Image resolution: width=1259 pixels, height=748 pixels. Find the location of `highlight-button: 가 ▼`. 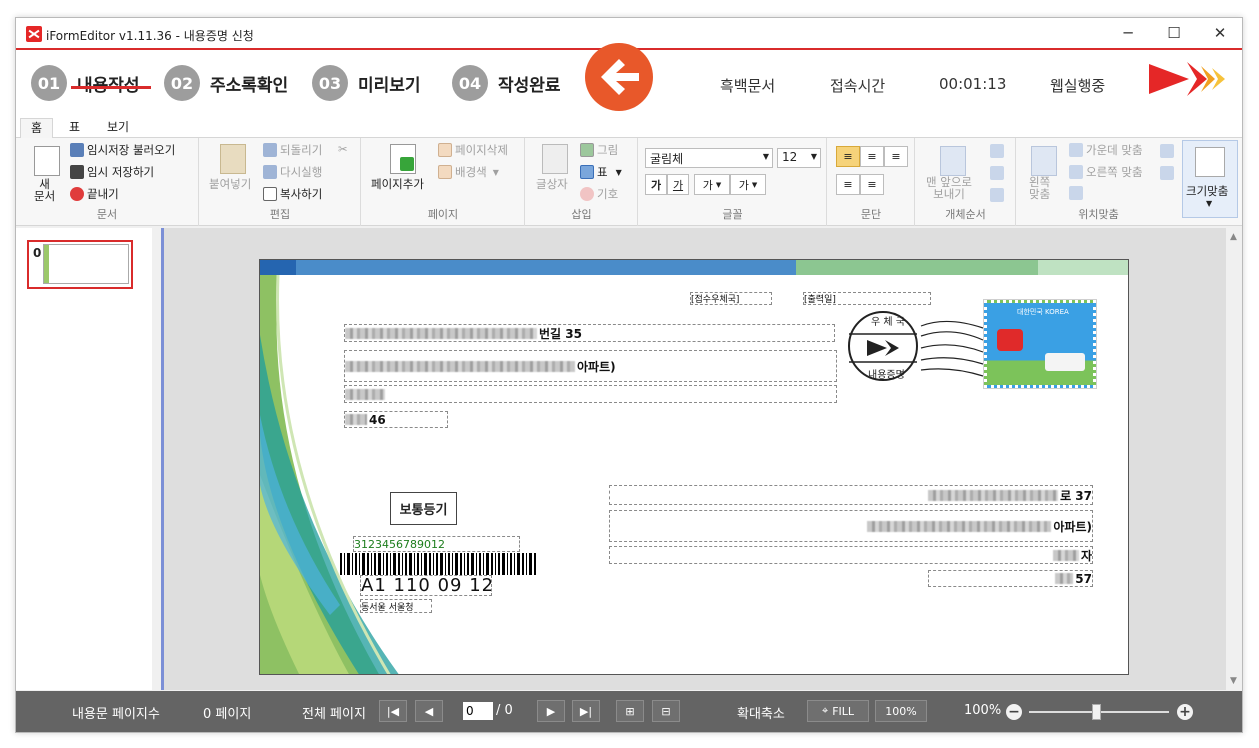

highlight-button: 가 ▼ is located at coordinates (748, 184).